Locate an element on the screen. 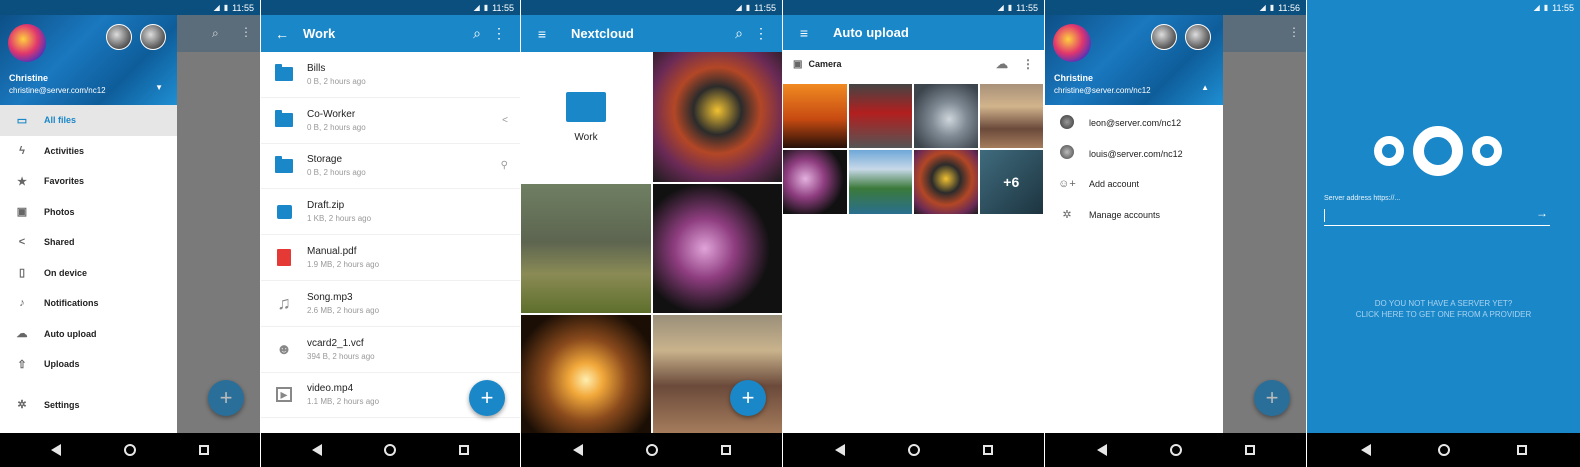 This screenshot has width=1580, height=467. cloud-off-icon: ☁ is located at coordinates (1002, 64).